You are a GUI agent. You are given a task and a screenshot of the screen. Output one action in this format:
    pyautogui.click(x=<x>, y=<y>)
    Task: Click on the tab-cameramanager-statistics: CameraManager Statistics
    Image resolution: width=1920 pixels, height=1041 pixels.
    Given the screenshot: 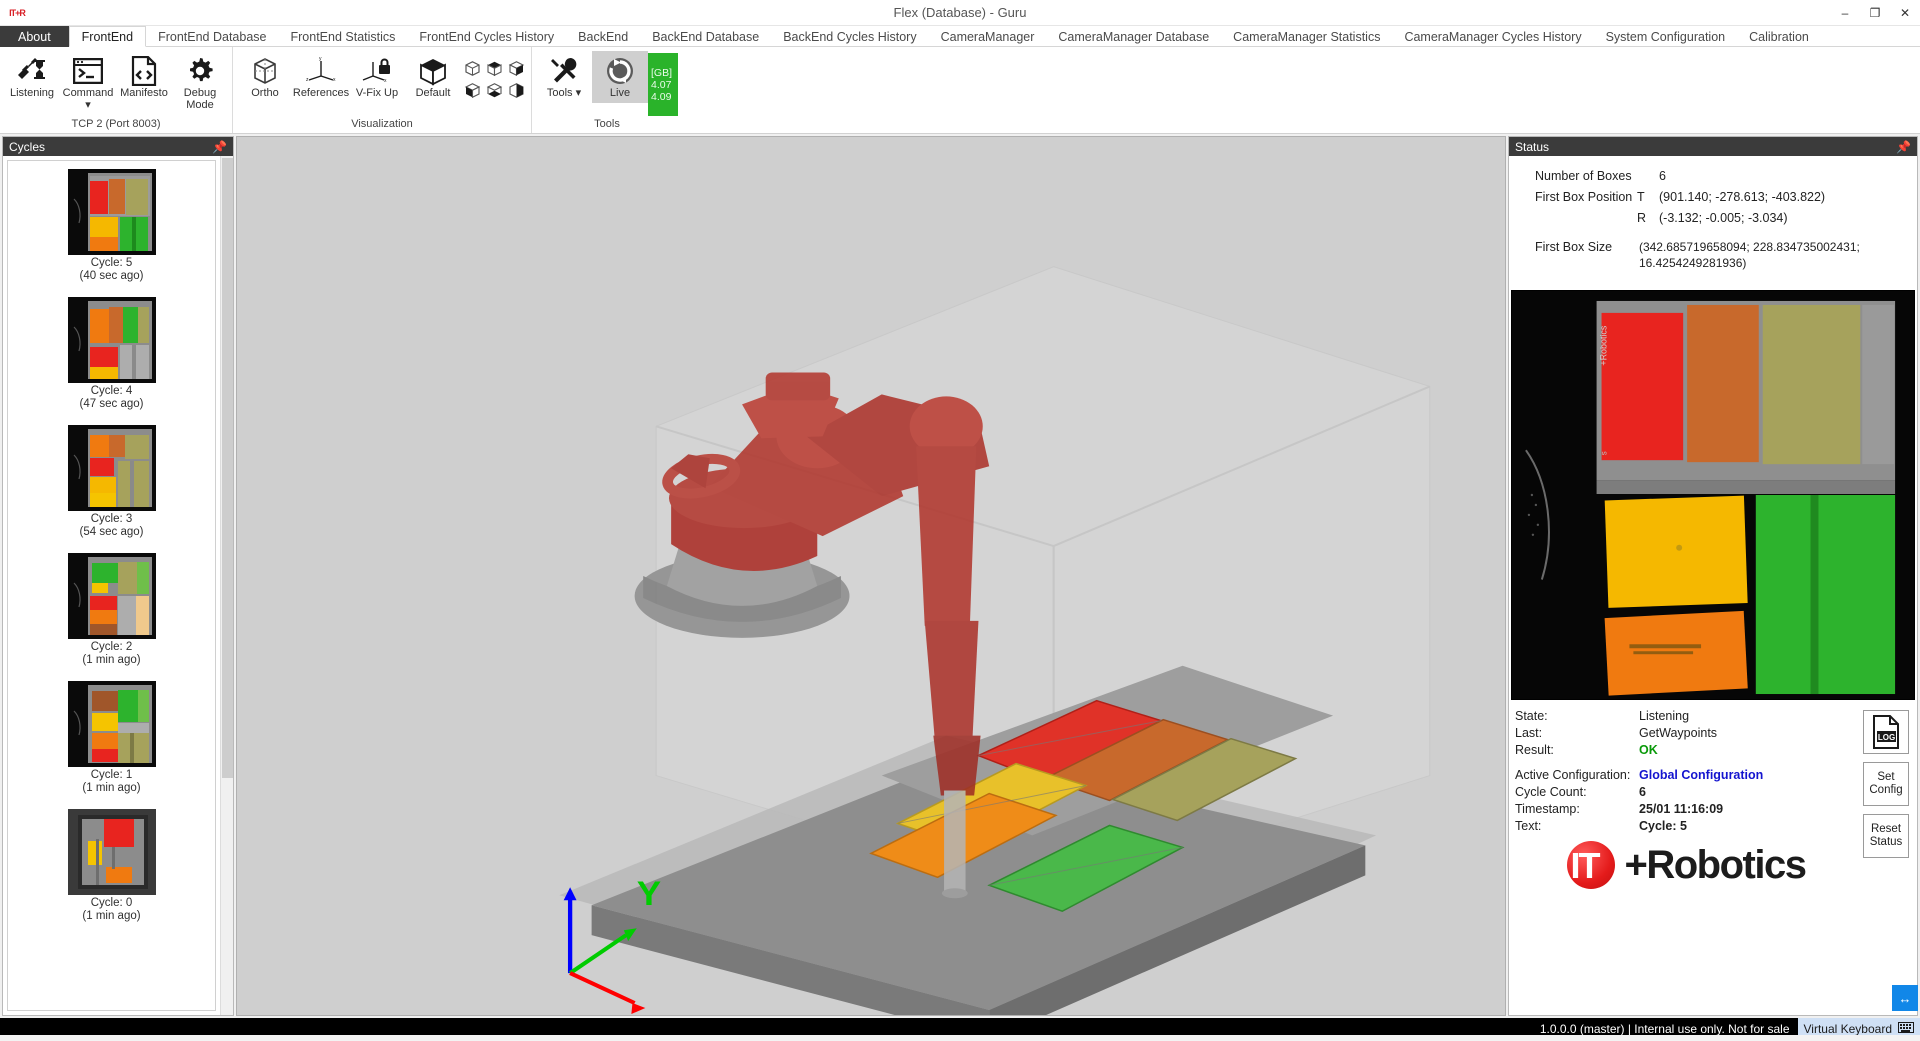 What is the action you would take?
    pyautogui.click(x=1306, y=36)
    